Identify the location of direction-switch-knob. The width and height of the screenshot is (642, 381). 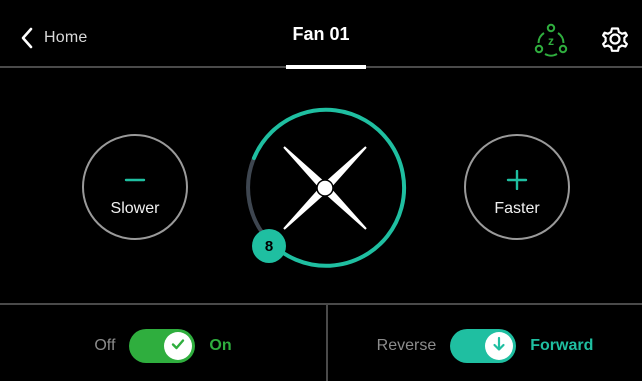
(499, 346).